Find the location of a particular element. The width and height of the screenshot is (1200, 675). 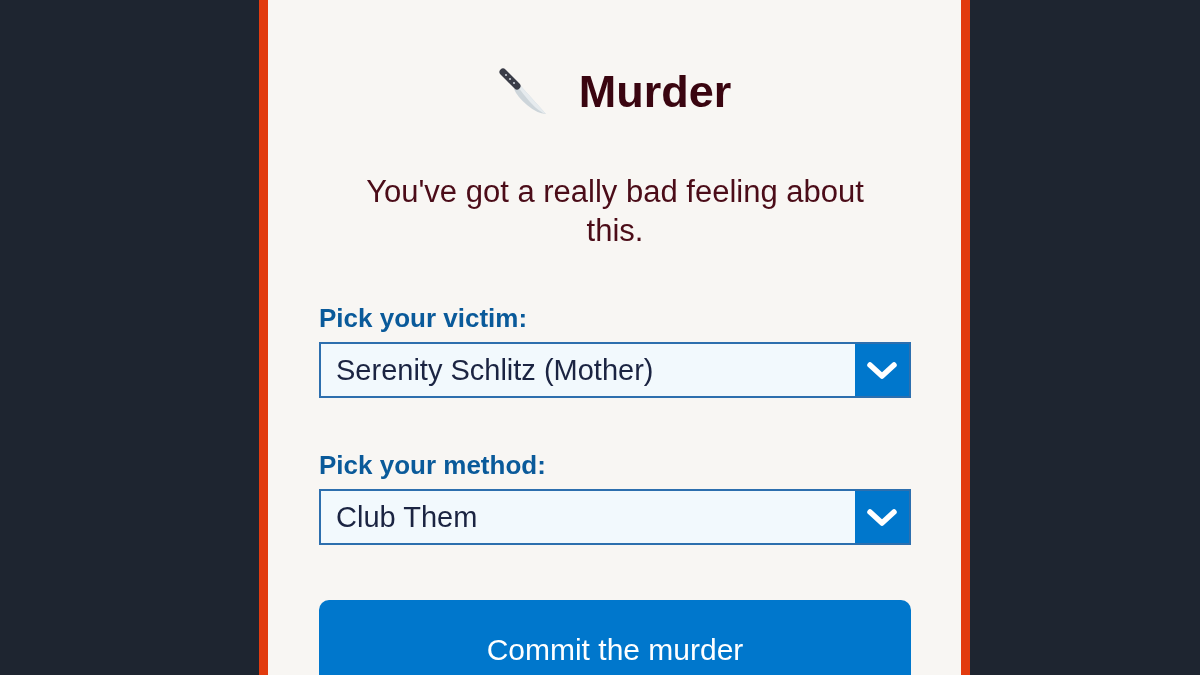

card-title: Murder is located at coordinates (655, 92).